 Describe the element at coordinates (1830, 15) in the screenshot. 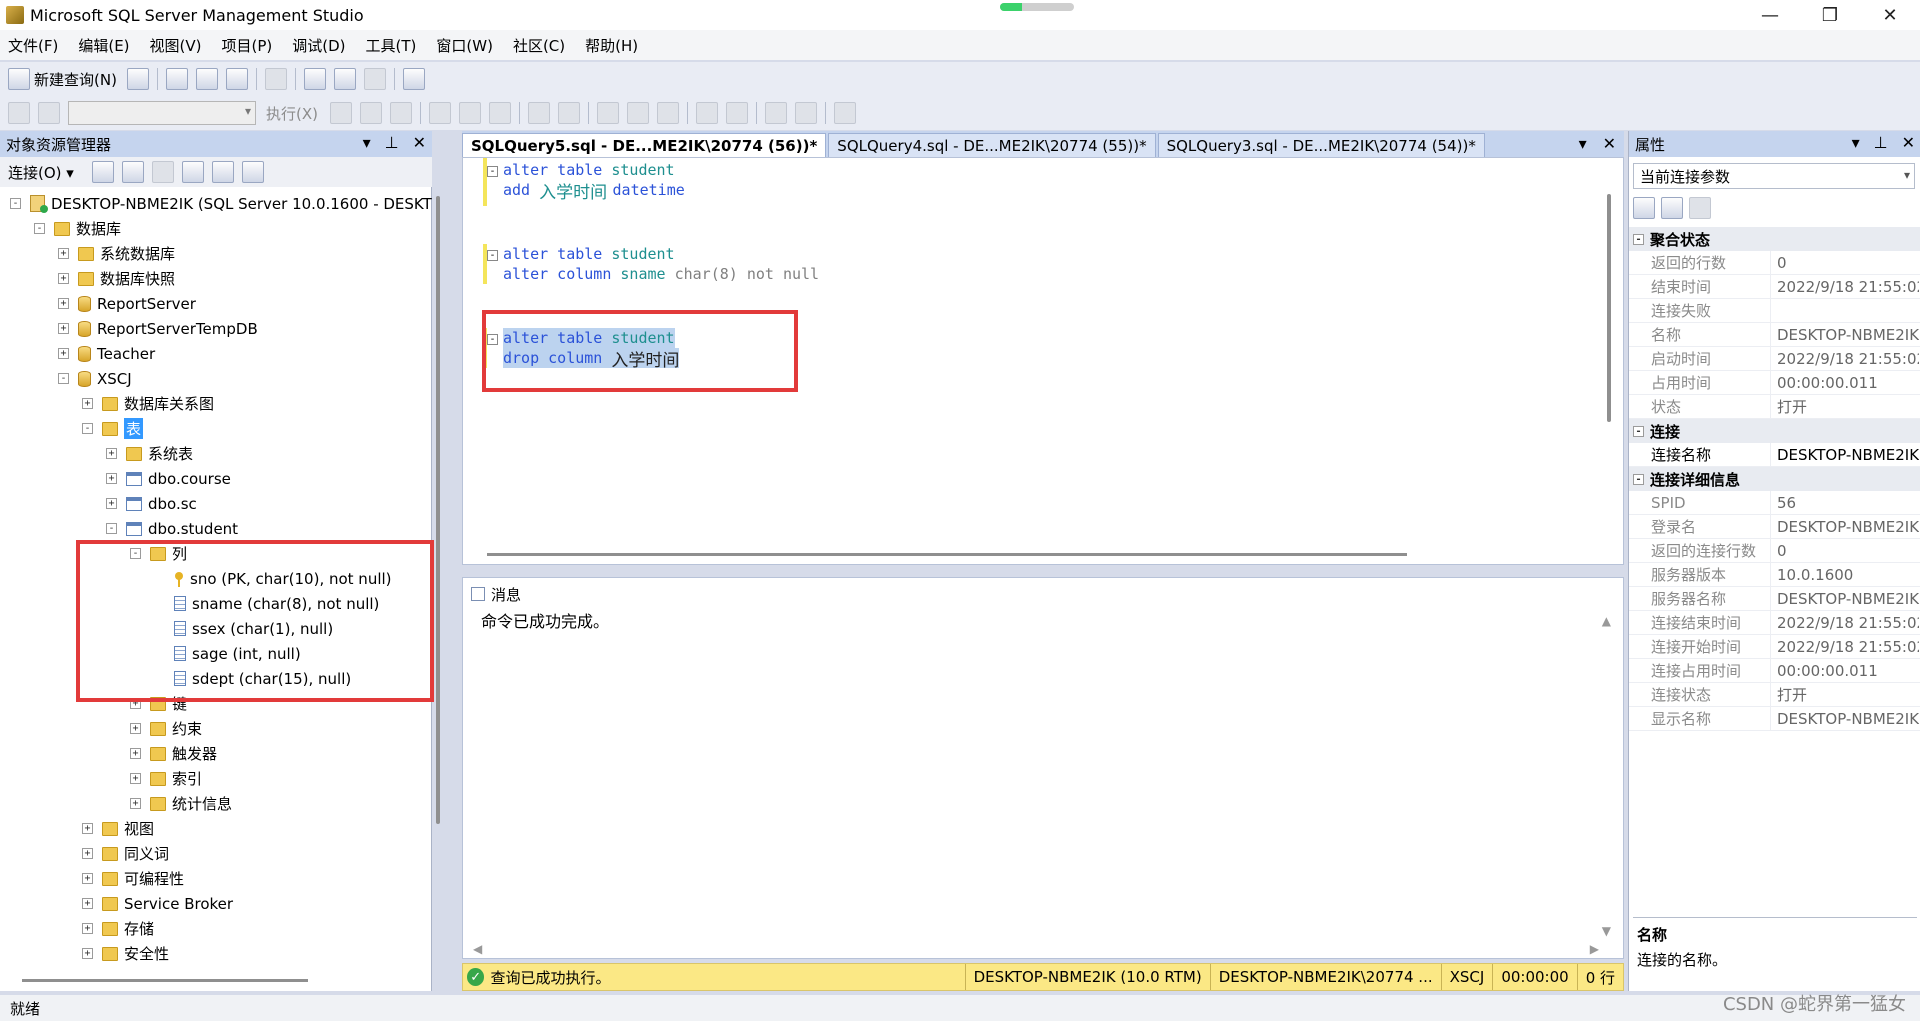

I see `maximize-button: ❐` at that location.